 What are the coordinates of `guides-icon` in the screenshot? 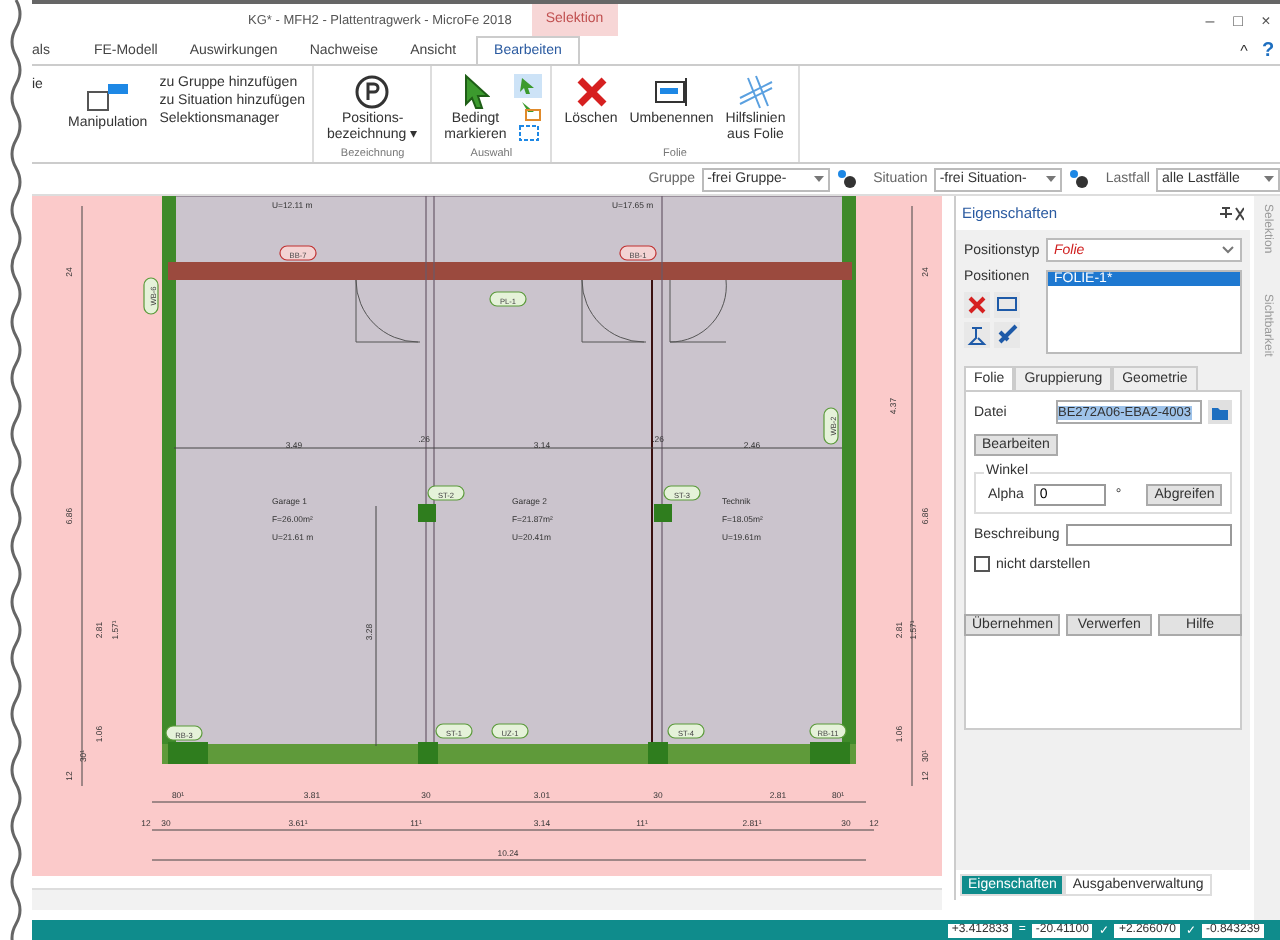 It's located at (755, 92).